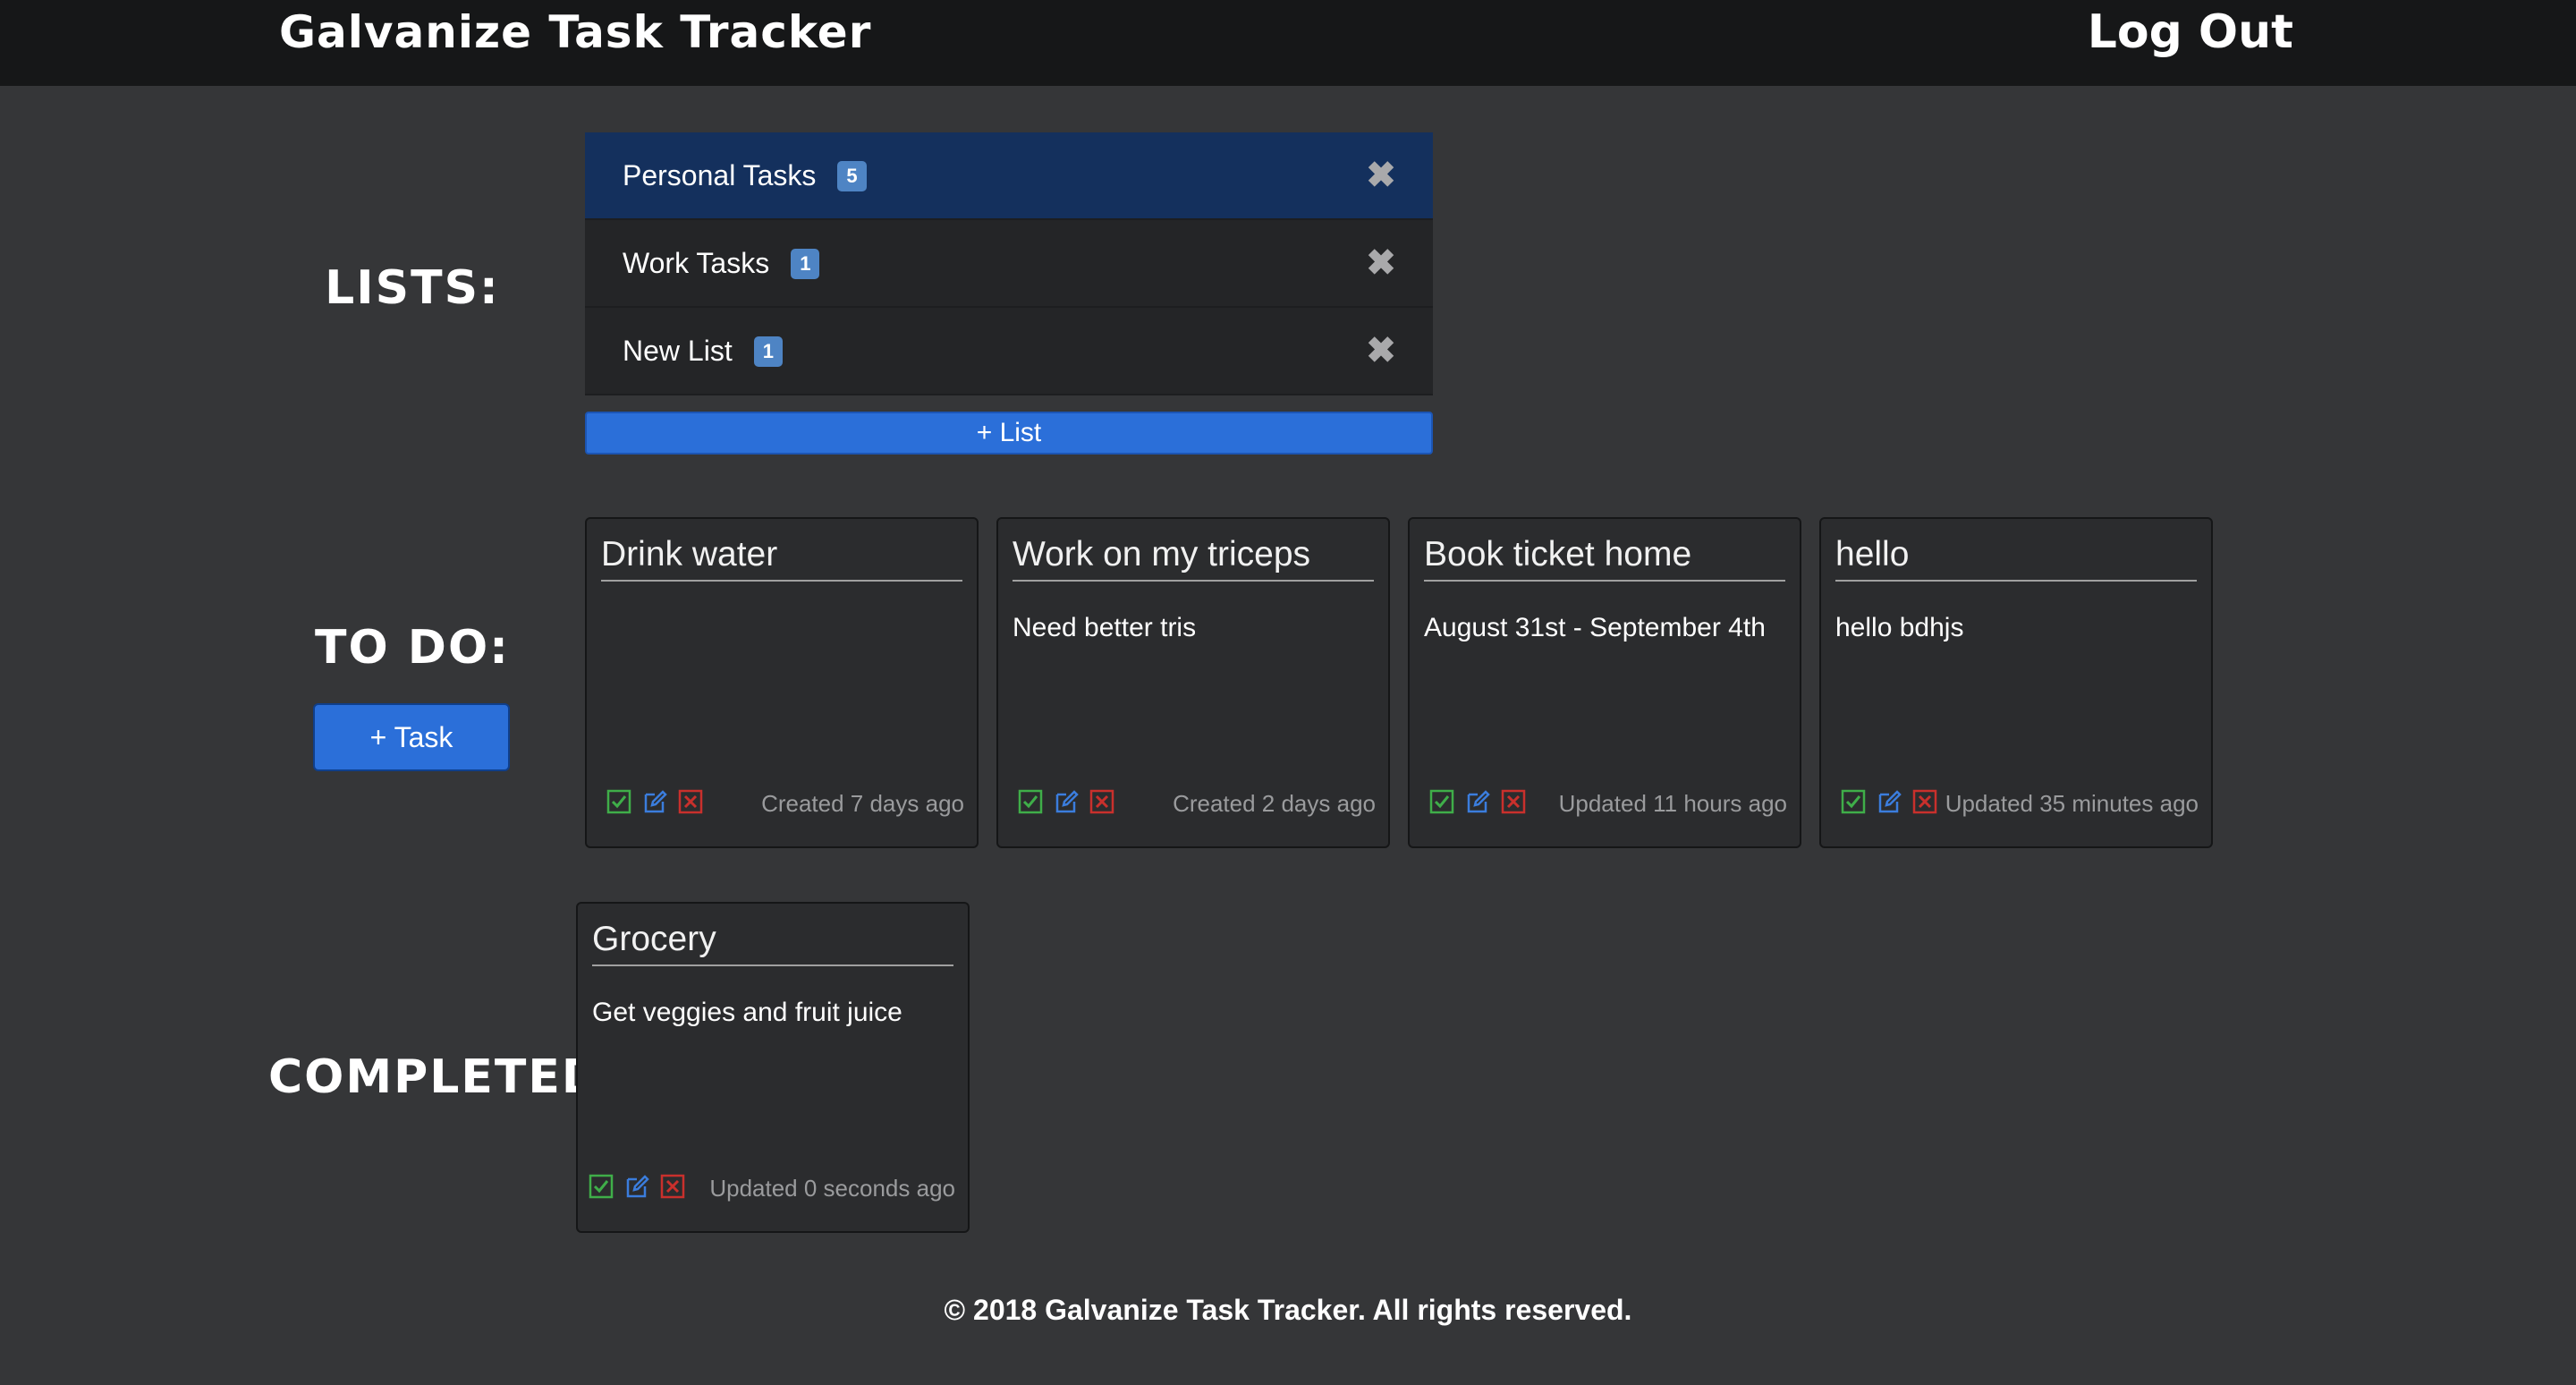 Image resolution: width=2576 pixels, height=1385 pixels. What do you see at coordinates (412, 648) in the screenshot?
I see `todo-heading: TO DO:` at bounding box center [412, 648].